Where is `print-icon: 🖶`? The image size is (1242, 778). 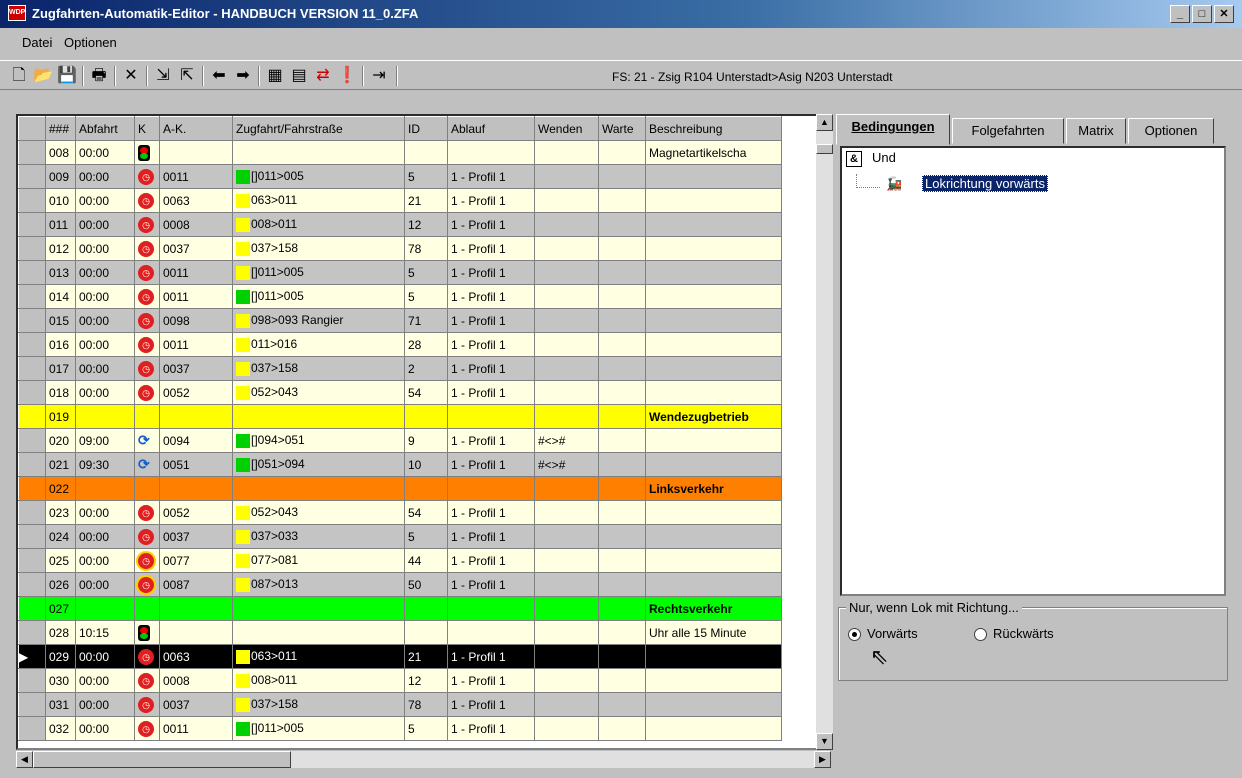 print-icon: 🖶 is located at coordinates (99, 76).